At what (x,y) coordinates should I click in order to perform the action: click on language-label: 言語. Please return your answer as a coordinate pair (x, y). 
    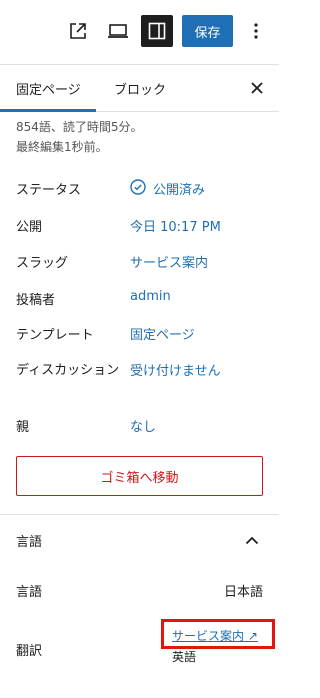
    Looking at the image, I should click on (29, 592).